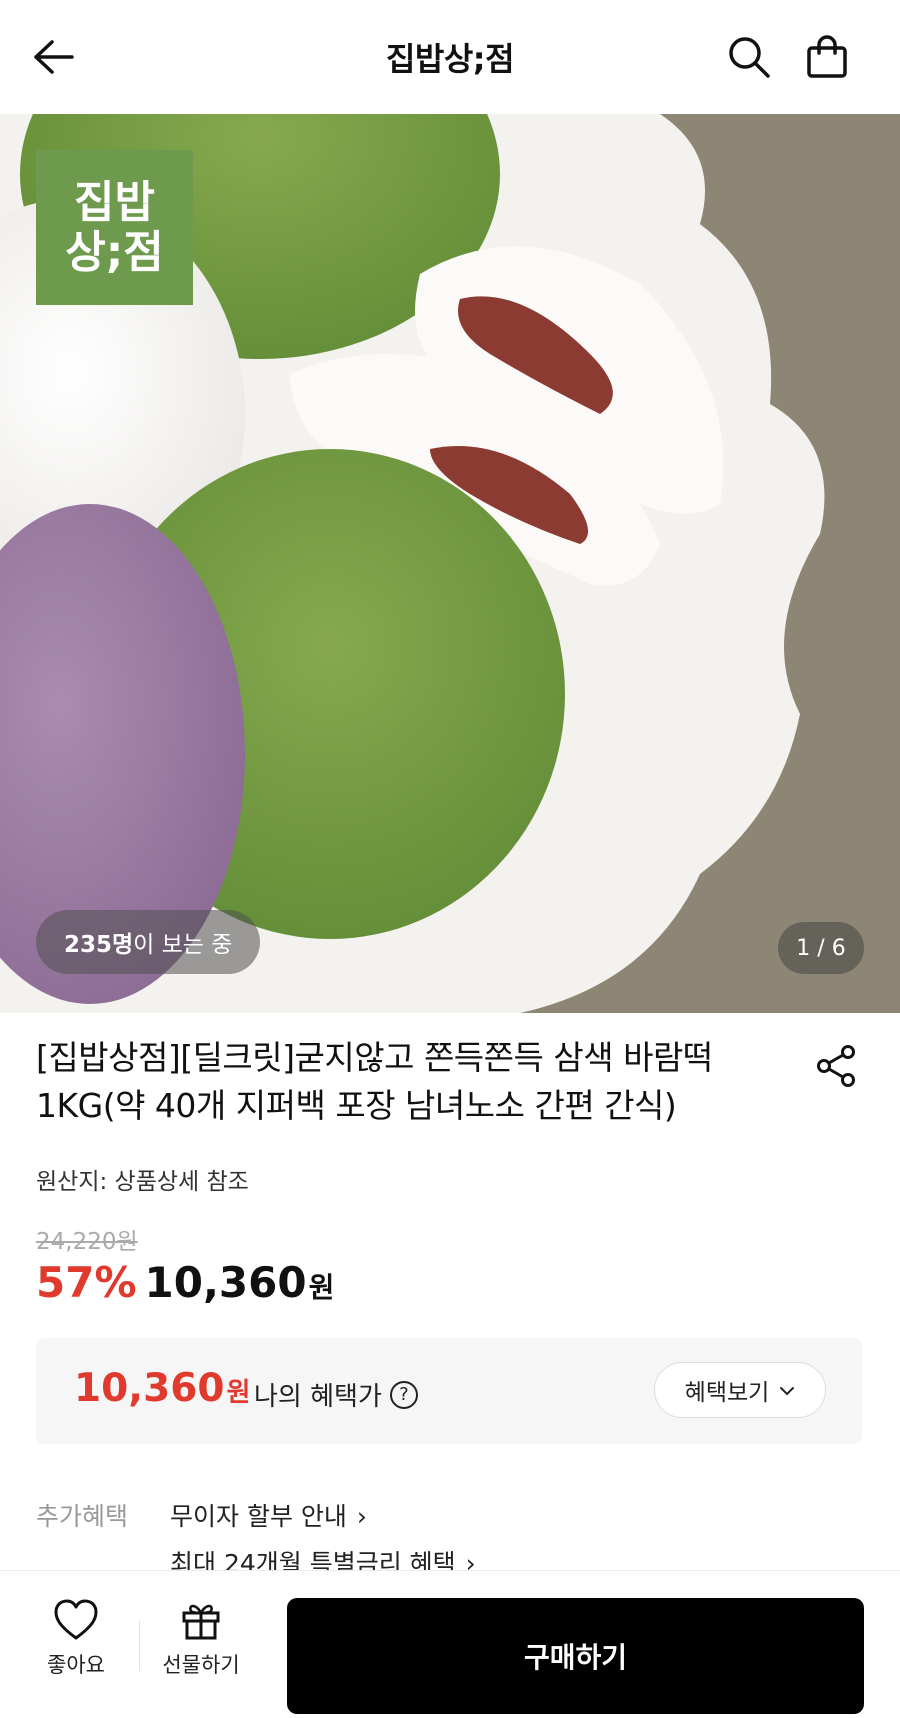 This screenshot has width=900, height=1718. What do you see at coordinates (87, 1242) in the screenshot?
I see `original-price: 24,220원` at bounding box center [87, 1242].